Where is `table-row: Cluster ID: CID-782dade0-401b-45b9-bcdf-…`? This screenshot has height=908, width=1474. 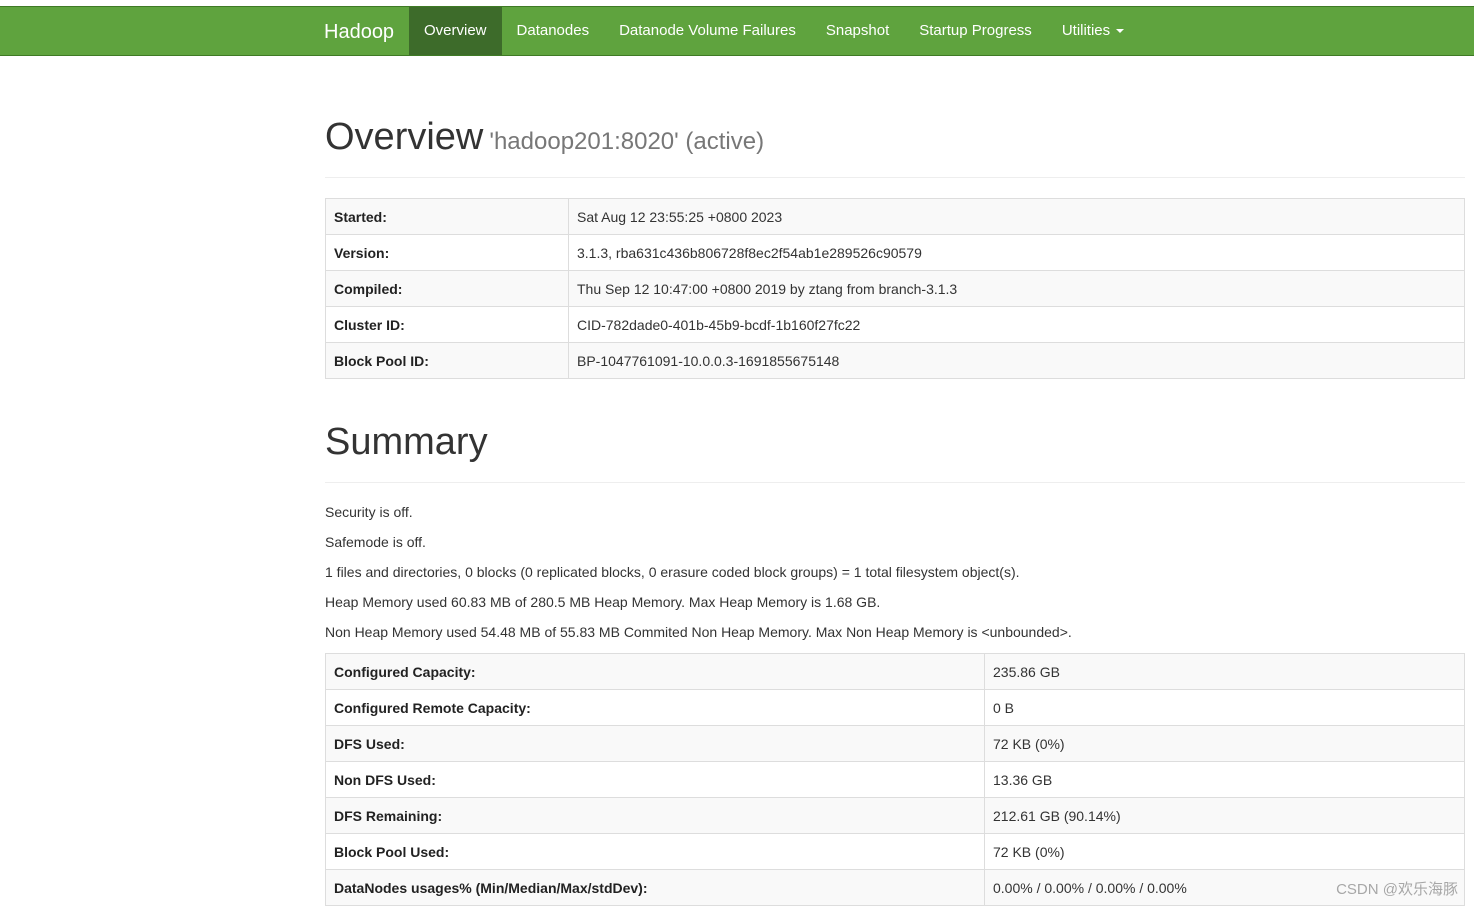 table-row: Cluster ID: CID-782dade0-401b-45b9-bcdf-… is located at coordinates (895, 324).